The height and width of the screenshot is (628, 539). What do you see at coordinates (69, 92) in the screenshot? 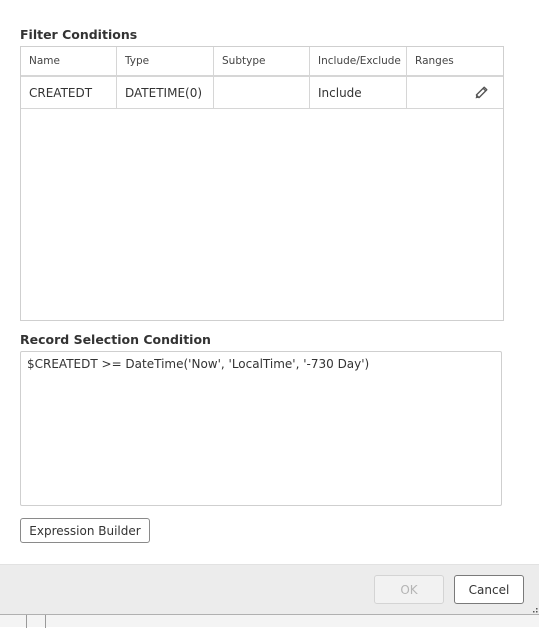
I see `cell-name: CREATEDT` at bounding box center [69, 92].